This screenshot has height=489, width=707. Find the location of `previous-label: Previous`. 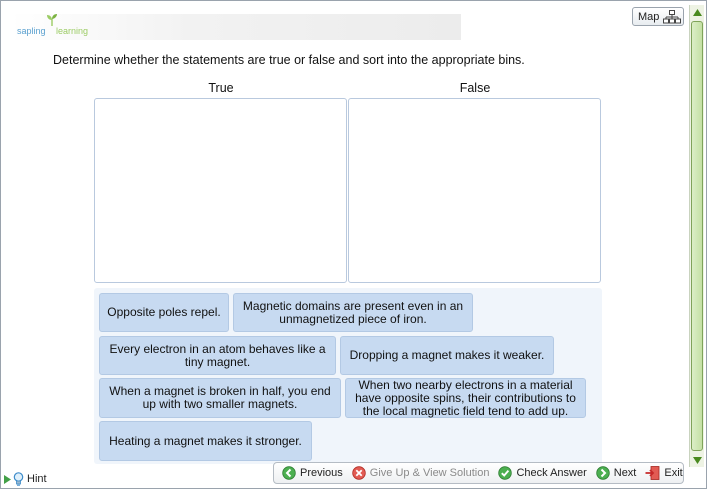

previous-label: Previous is located at coordinates (321, 473).